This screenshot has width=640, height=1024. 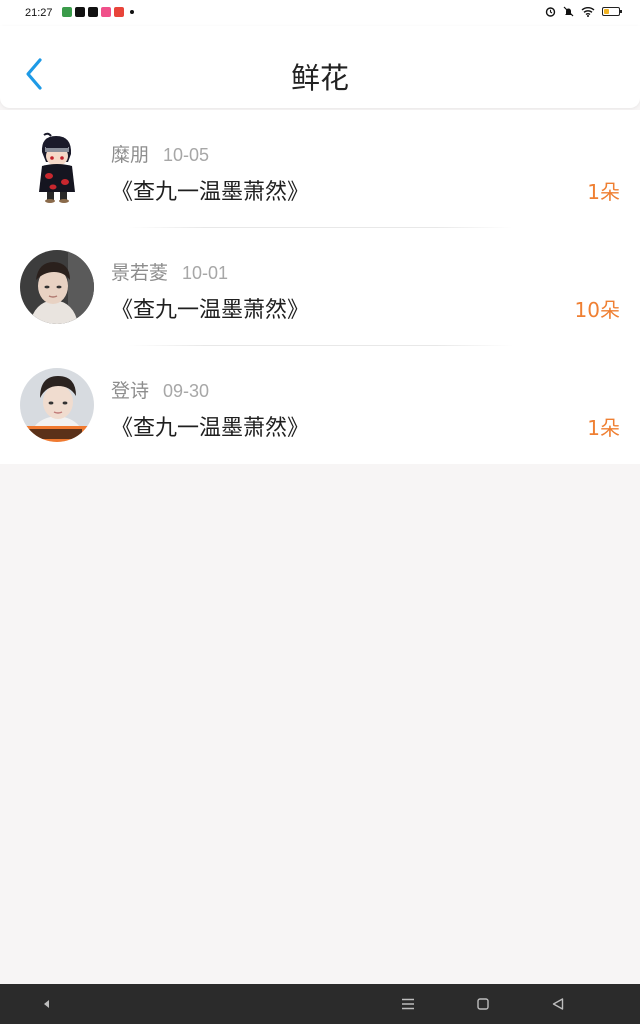 What do you see at coordinates (186, 155) in the screenshot?
I see `gift-date: 10-05` at bounding box center [186, 155].